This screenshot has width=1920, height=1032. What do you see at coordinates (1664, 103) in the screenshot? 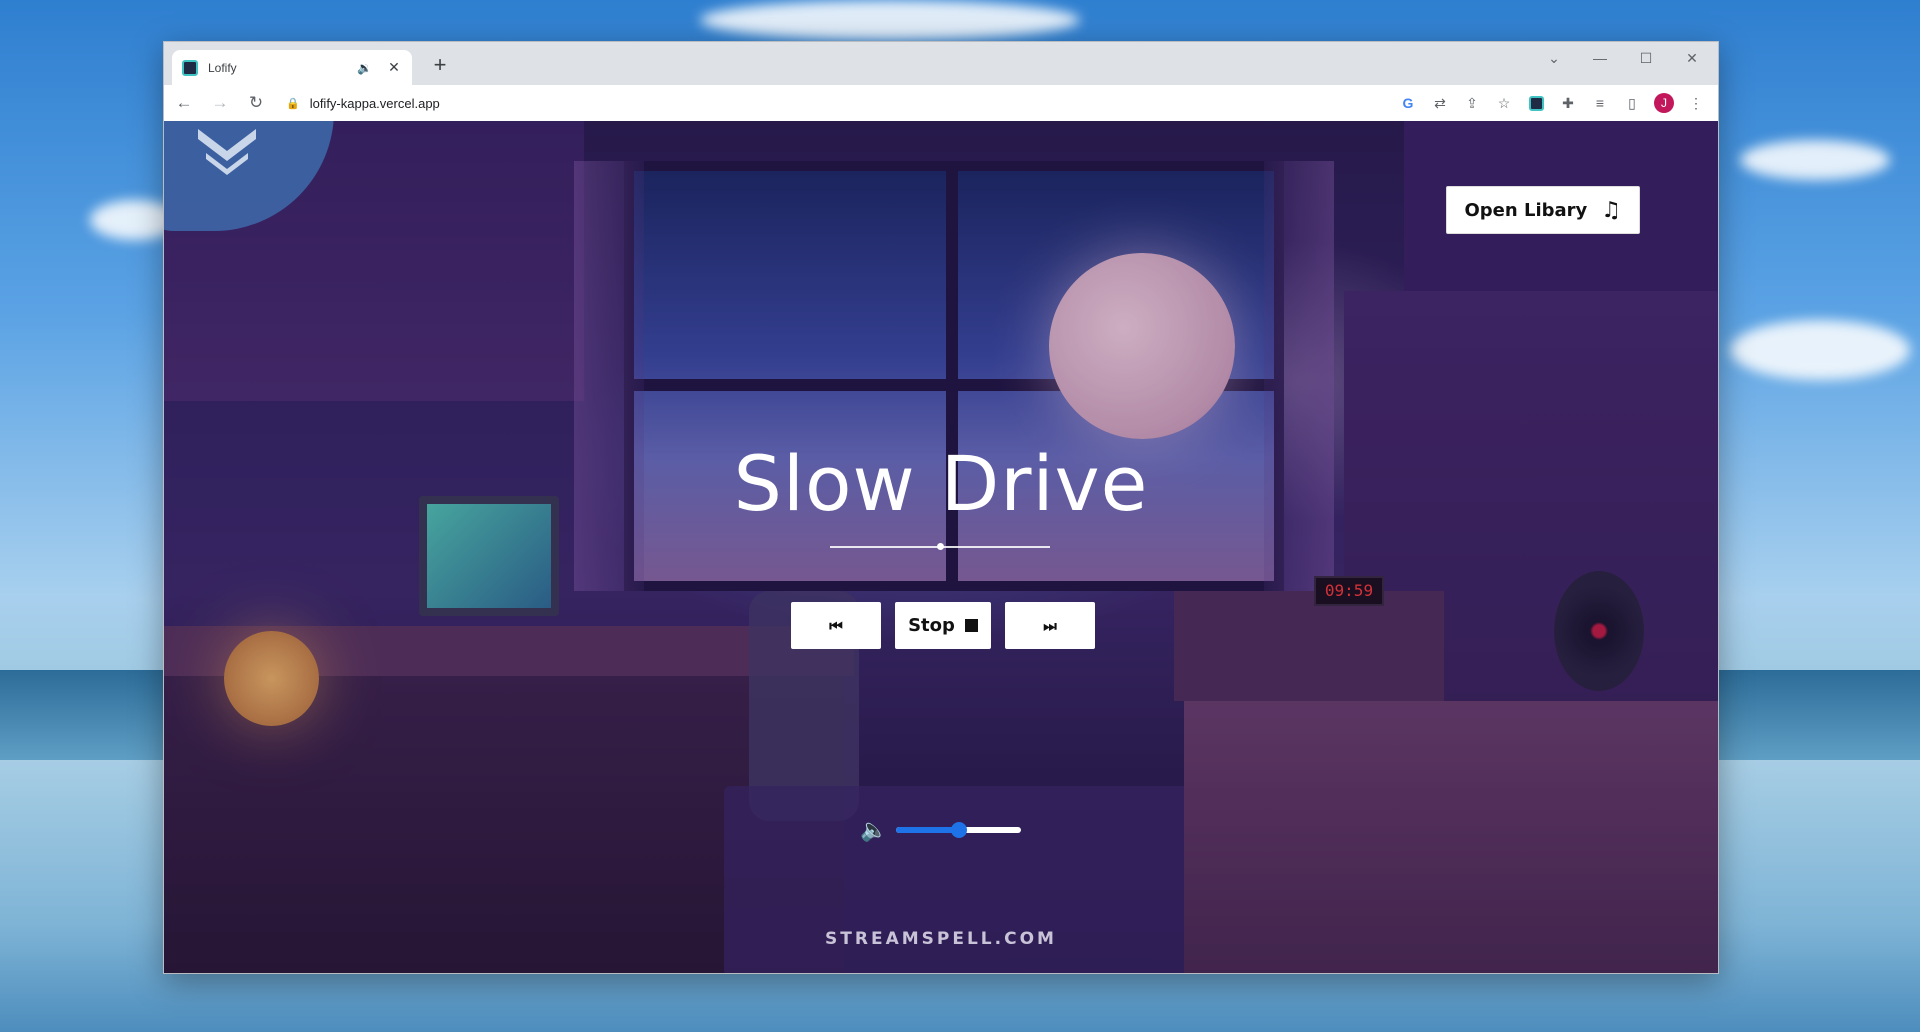
I see `profile-avatar: J` at bounding box center [1664, 103].